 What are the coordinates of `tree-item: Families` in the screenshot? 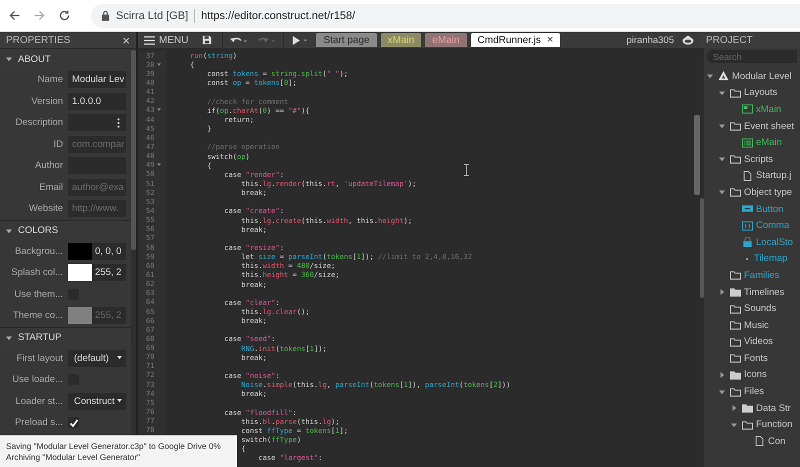 It's located at (753, 275).